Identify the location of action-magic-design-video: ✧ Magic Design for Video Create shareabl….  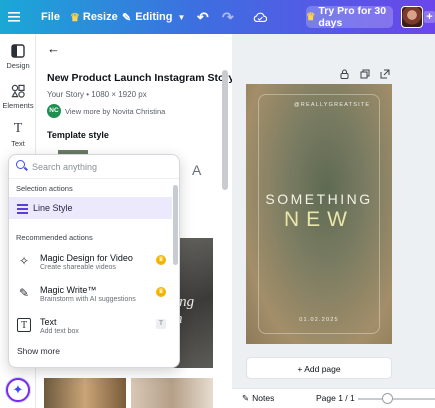
(90, 263).